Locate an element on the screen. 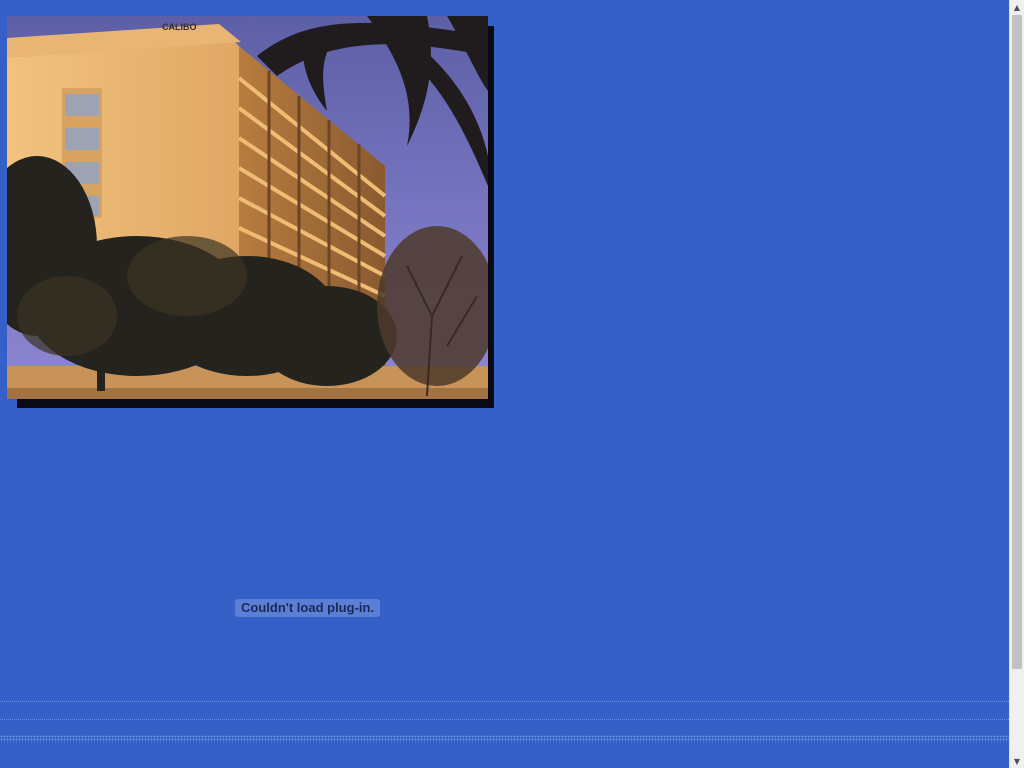 Image resolution: width=1024 pixels, height=768 pixels. arrow-up-icon: ▲ is located at coordinates (1017, 7).